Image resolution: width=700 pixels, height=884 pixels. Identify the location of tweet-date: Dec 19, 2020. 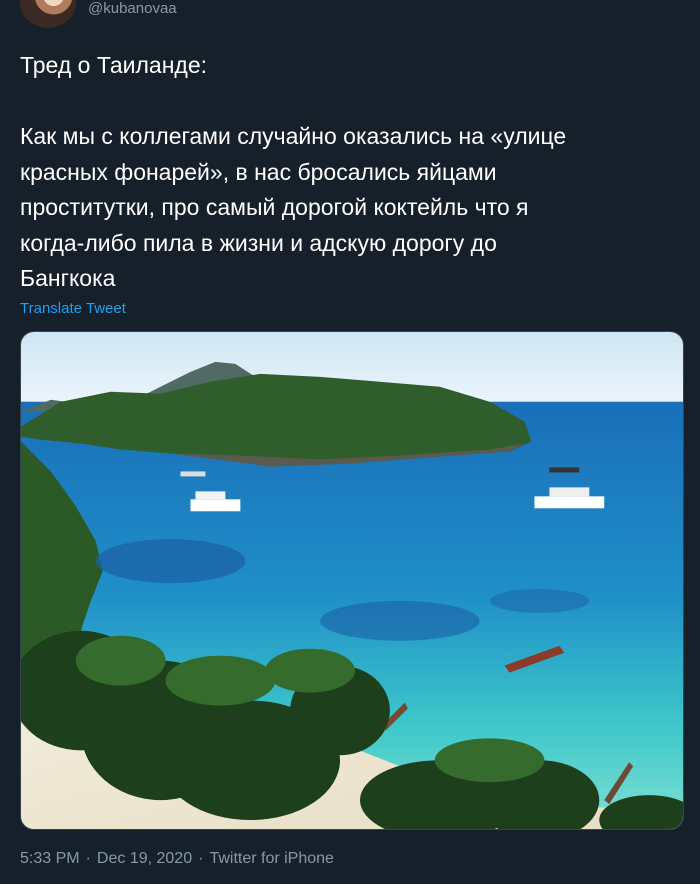
(144, 858).